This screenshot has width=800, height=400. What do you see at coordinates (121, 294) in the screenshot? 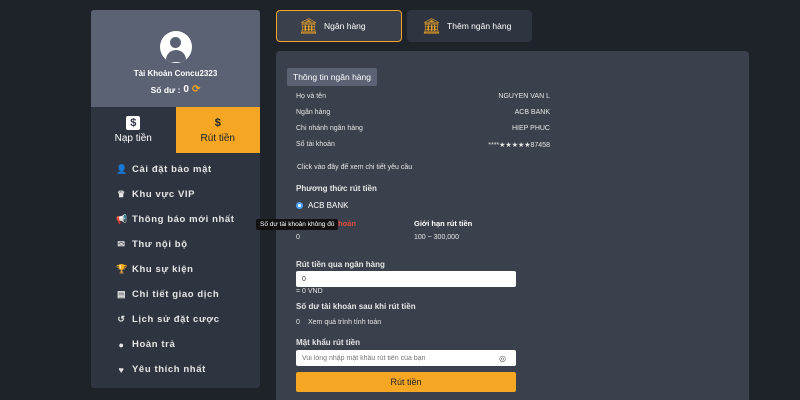
I see `document-icon: ▤` at bounding box center [121, 294].